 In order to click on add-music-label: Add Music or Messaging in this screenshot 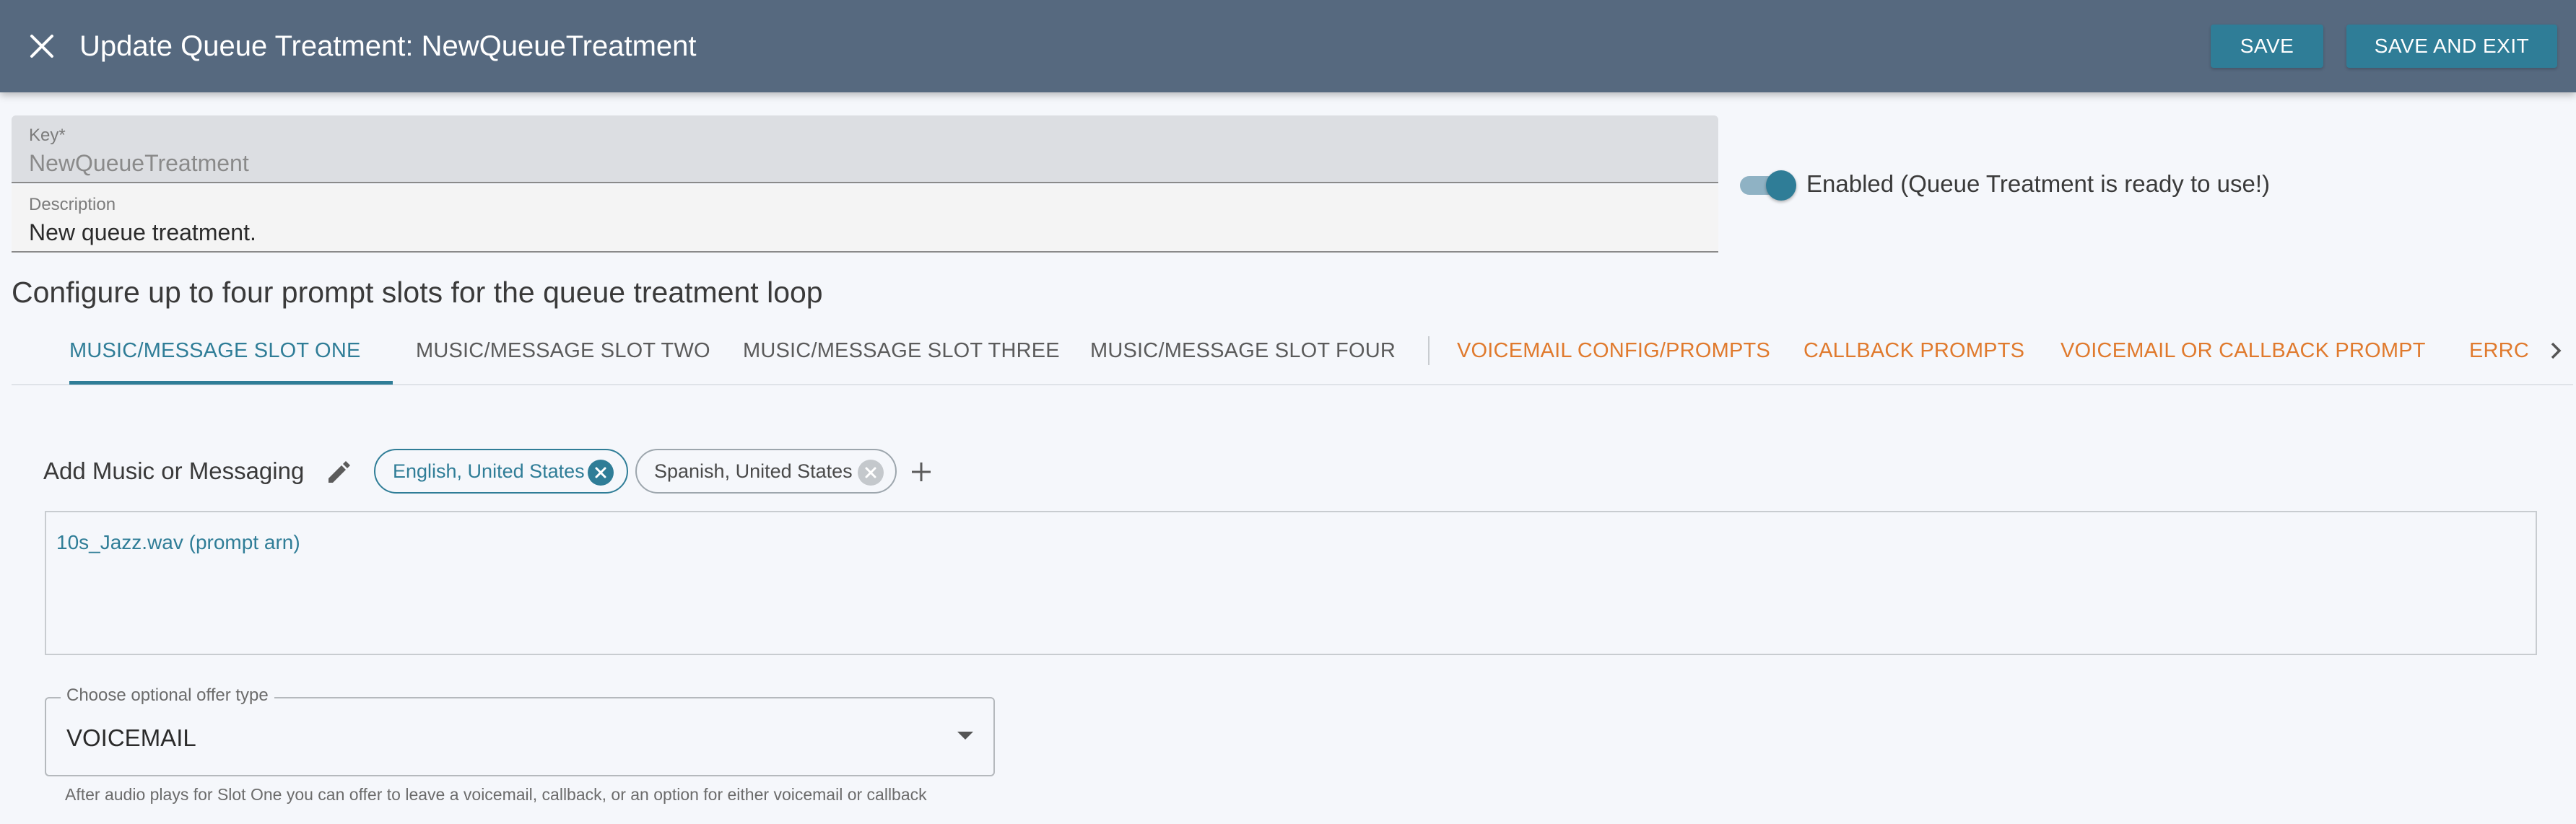, I will do `click(174, 470)`.